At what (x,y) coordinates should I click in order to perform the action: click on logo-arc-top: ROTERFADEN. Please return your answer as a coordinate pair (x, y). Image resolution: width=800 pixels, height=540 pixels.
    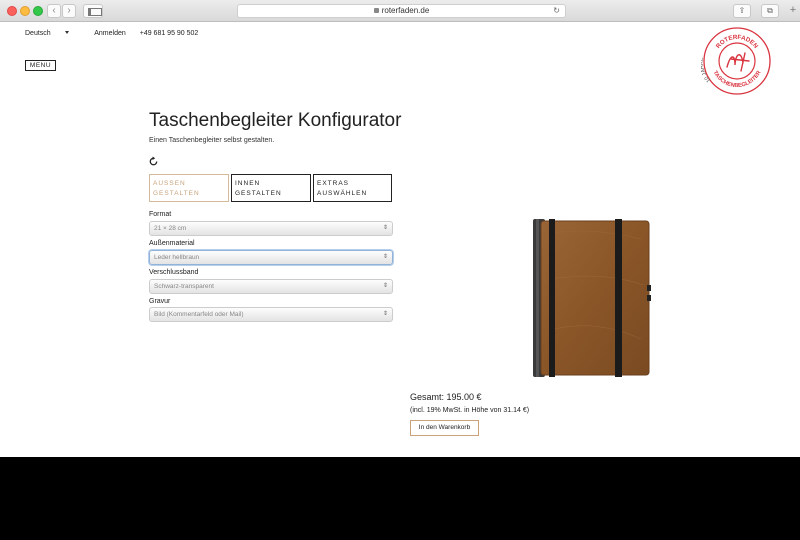
    Looking at the image, I should click on (737, 42).